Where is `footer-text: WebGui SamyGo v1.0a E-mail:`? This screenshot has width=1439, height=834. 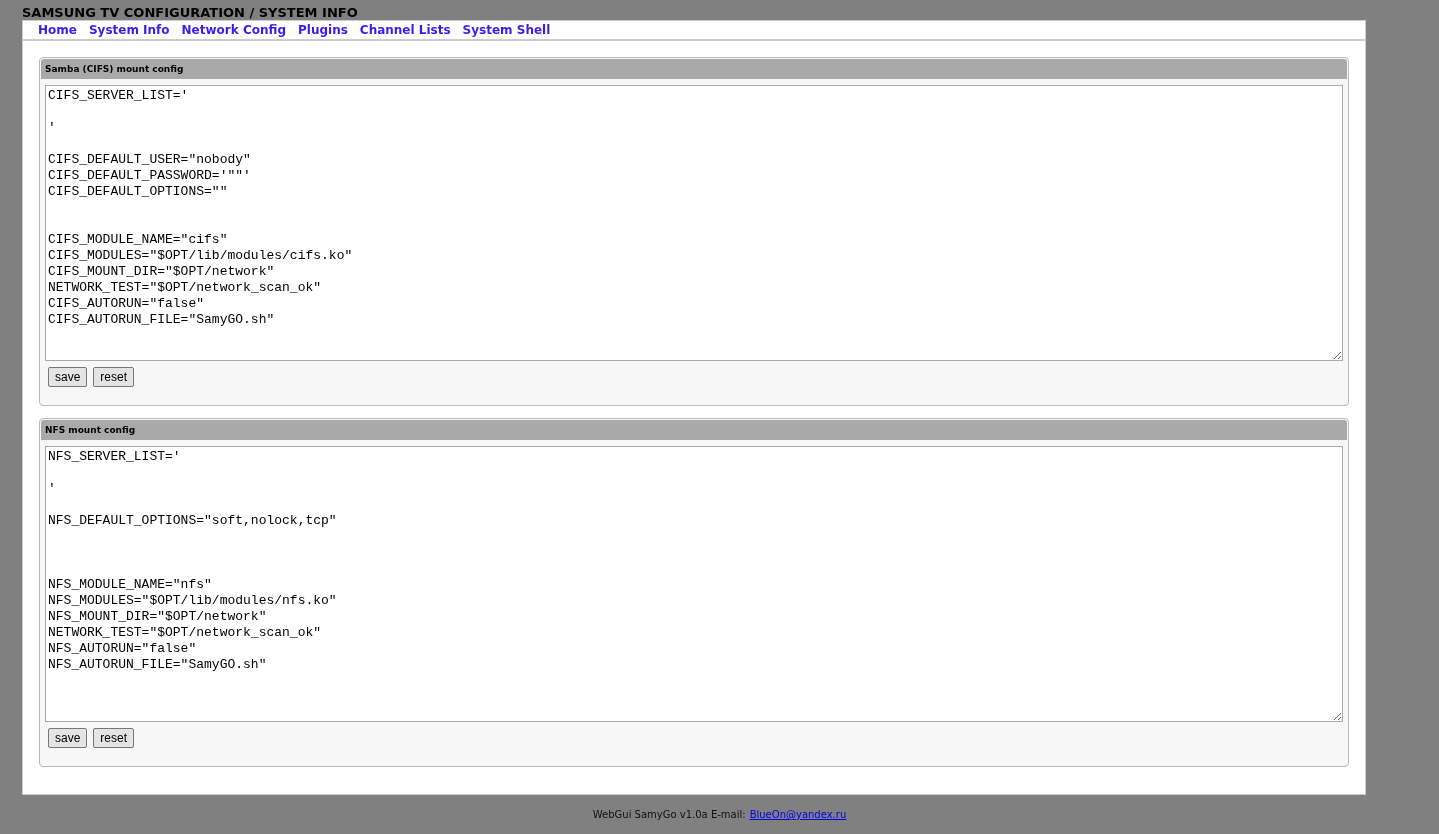
footer-text: WebGui SamyGo v1.0a E-mail: is located at coordinates (669, 815).